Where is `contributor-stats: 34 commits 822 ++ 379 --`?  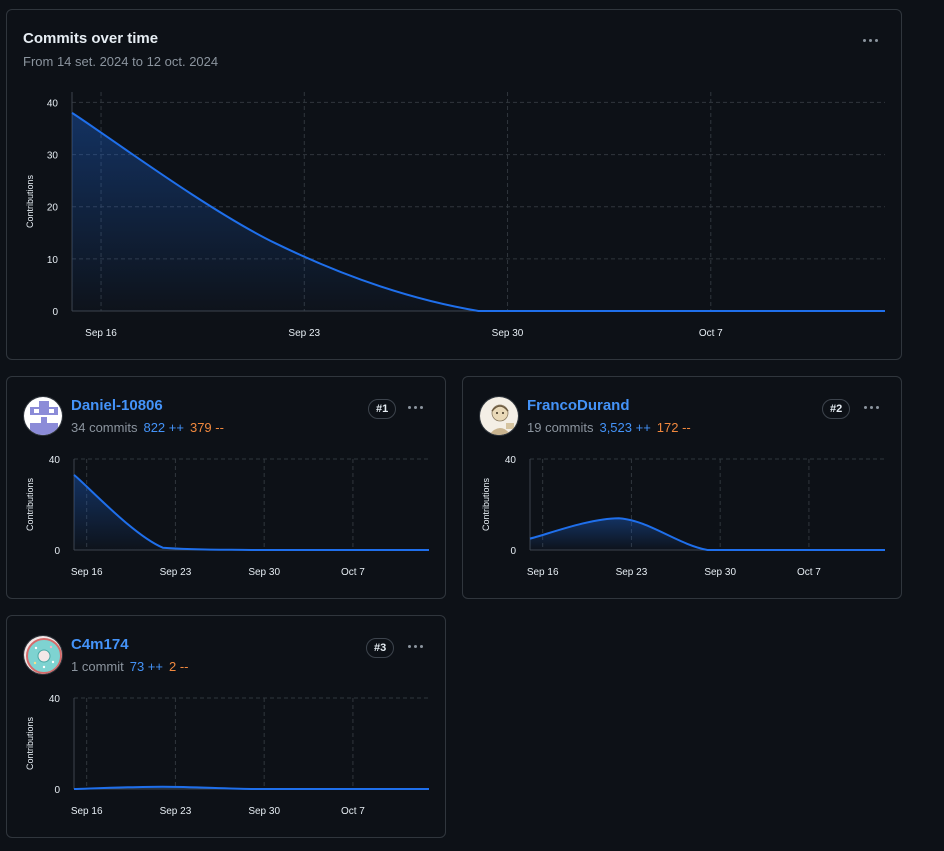 contributor-stats: 34 commits 822 ++ 379 -- is located at coordinates (147, 427).